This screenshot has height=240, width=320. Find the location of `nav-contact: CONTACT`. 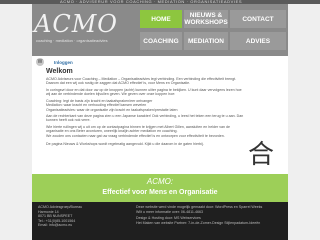

nav-contact: CONTACT is located at coordinates (258, 19).